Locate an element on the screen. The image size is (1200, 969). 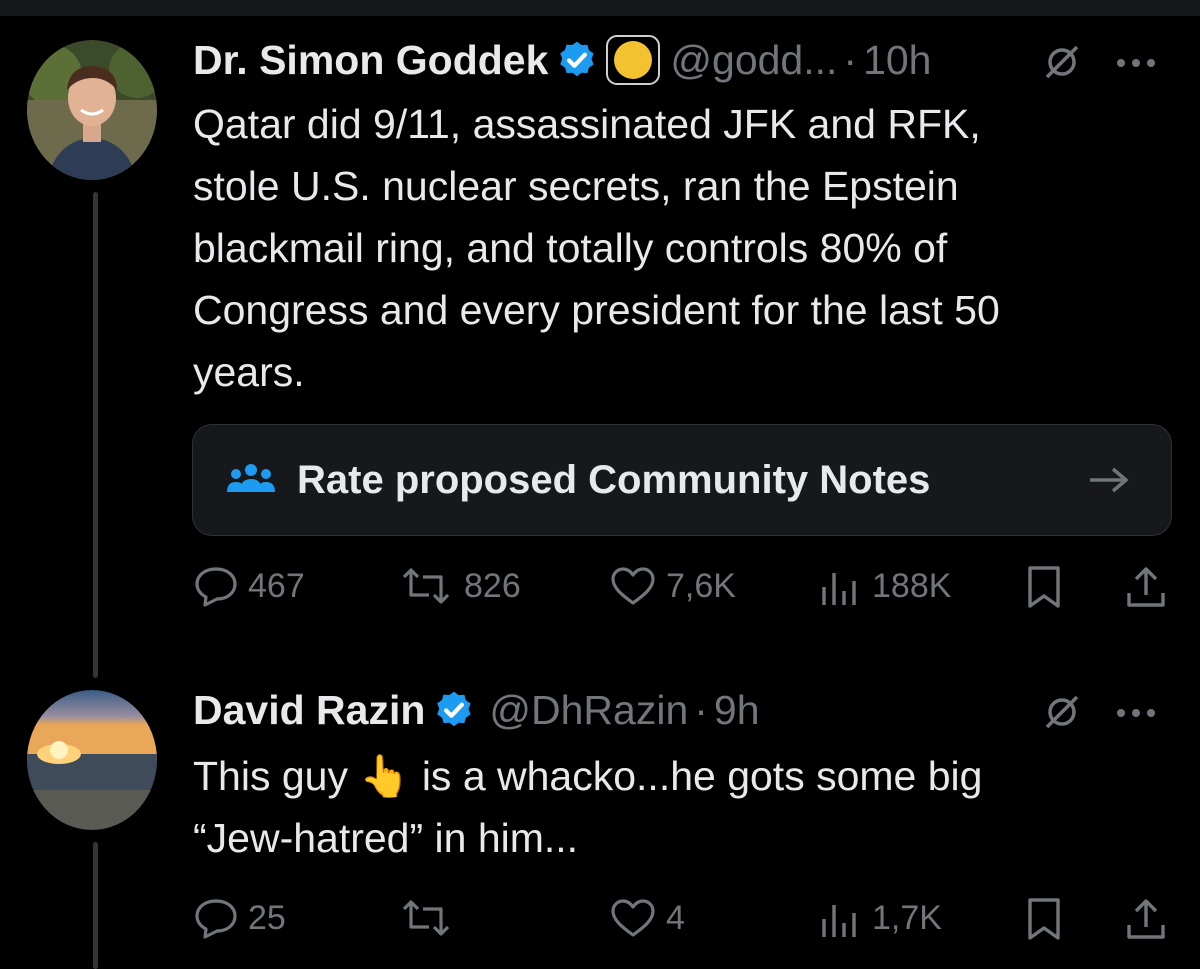
tweet1-top-right is located at coordinates (1099, 64).